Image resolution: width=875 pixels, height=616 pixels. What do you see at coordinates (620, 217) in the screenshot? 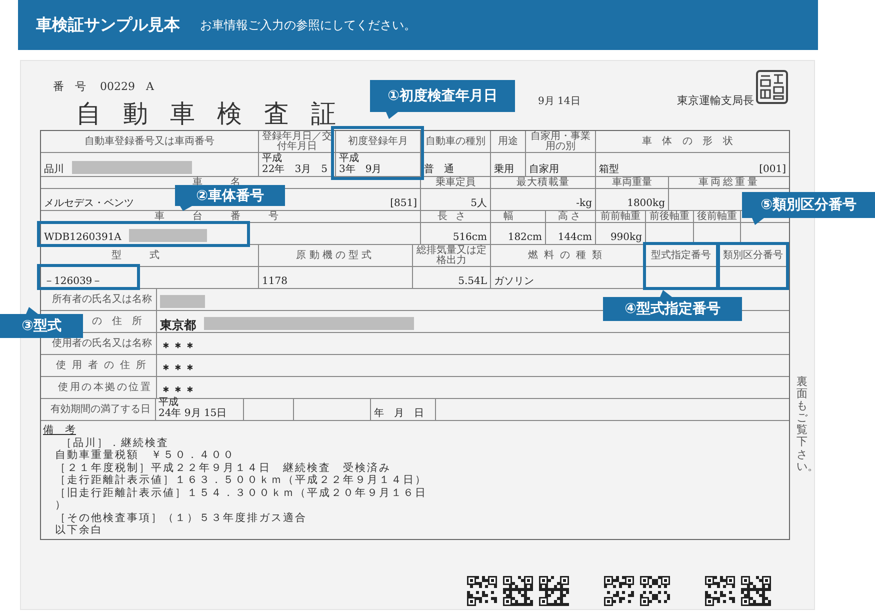
I see `field-label: 前前軸重` at bounding box center [620, 217].